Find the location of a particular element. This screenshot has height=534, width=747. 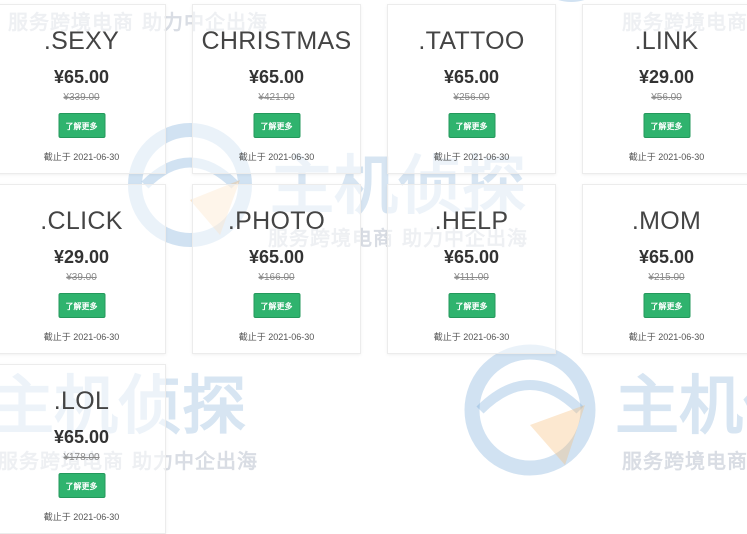

original-price: ¥56.00 is located at coordinates (666, 97).